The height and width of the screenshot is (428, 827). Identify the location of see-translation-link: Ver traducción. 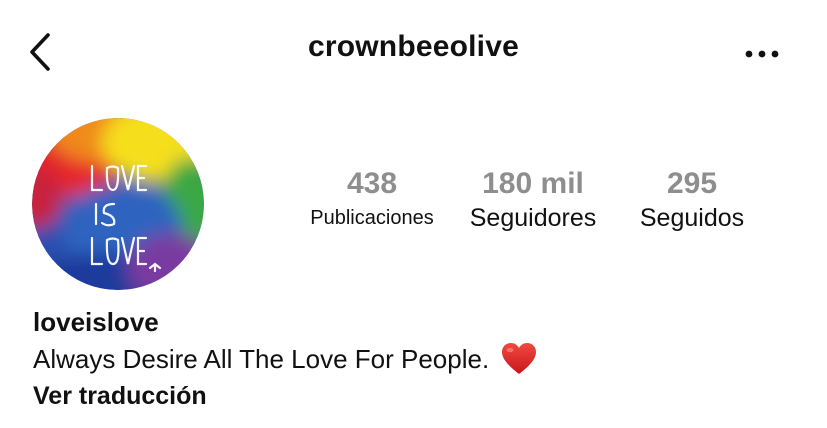
(413, 396).